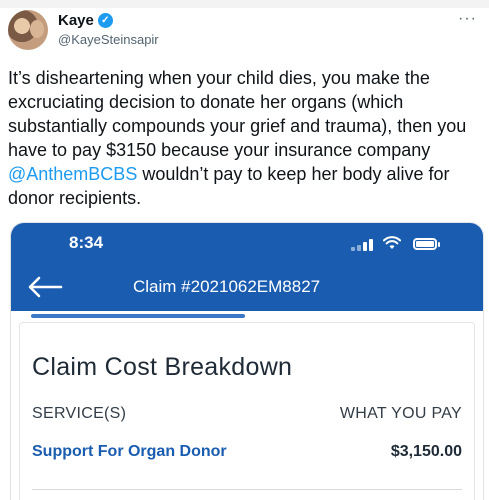 This screenshot has width=489, height=500. Describe the element at coordinates (244, 4) in the screenshot. I see `cropped-previous-content` at that location.